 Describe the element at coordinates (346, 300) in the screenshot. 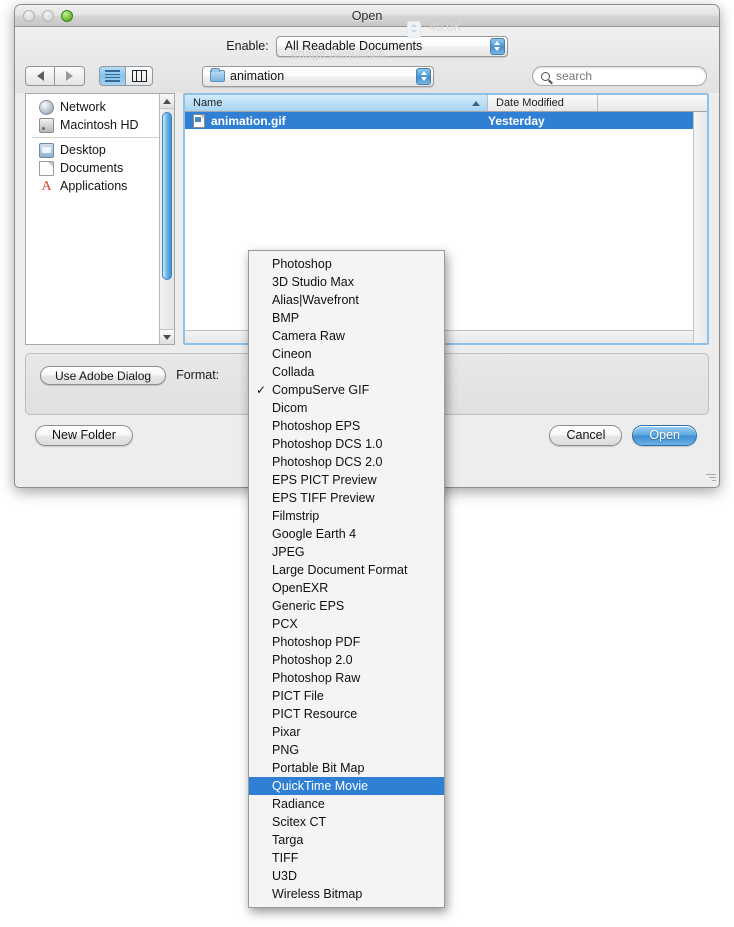

I see `menu-item: Alias|Wavefront` at that location.